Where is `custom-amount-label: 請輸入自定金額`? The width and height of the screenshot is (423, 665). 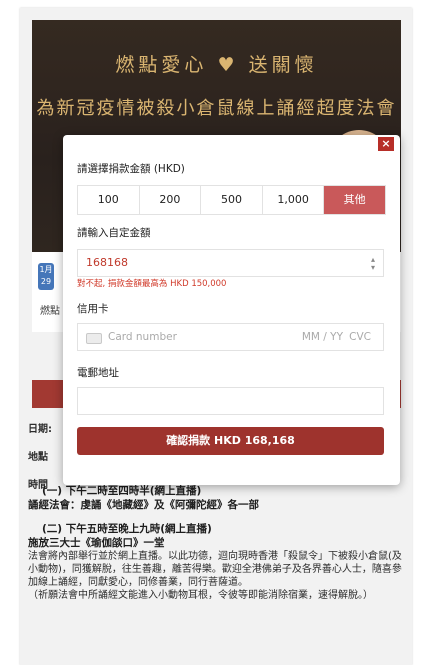
custom-amount-label: 請輸入自定金額 is located at coordinates (114, 233).